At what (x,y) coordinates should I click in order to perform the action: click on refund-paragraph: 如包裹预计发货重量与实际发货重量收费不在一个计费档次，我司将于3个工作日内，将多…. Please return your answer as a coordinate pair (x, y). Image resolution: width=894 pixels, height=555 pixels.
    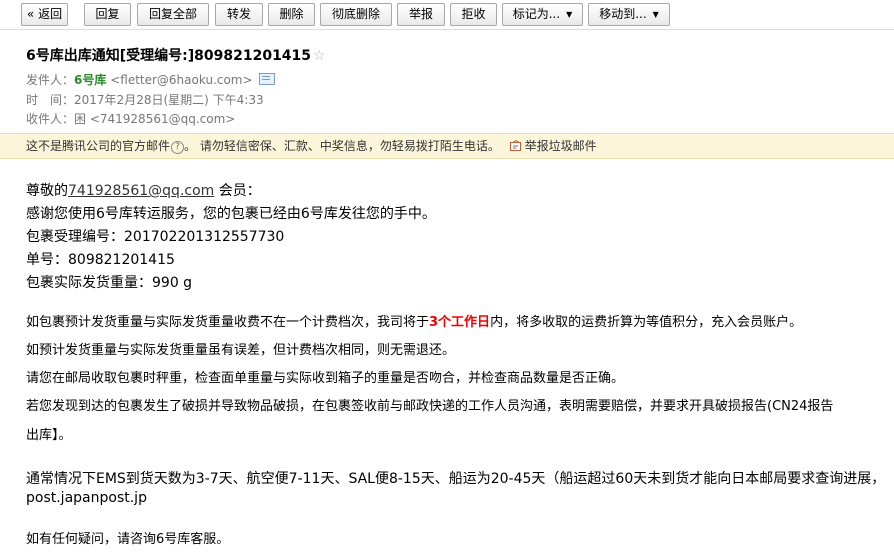
    Looking at the image, I should click on (414, 320).